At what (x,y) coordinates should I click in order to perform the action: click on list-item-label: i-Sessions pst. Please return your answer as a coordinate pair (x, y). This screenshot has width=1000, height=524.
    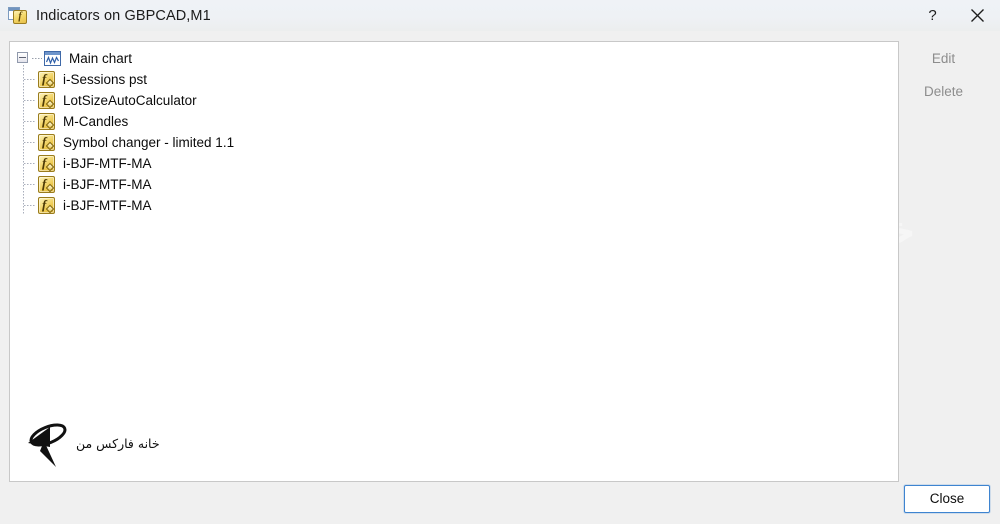
    Looking at the image, I should click on (105, 79).